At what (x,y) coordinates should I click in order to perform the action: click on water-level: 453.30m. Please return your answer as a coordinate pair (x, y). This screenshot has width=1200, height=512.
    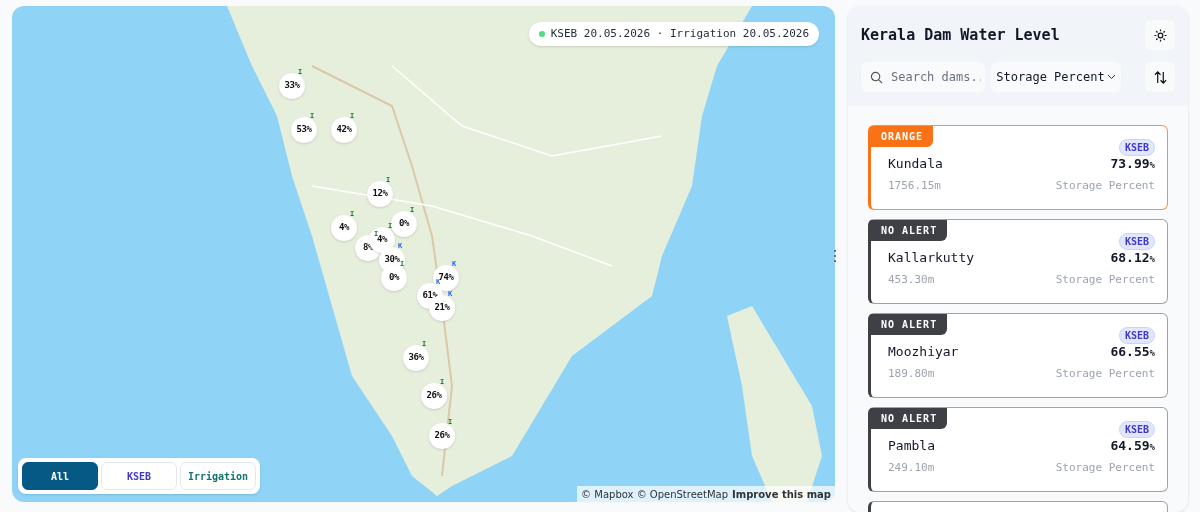
    Looking at the image, I should click on (911, 279).